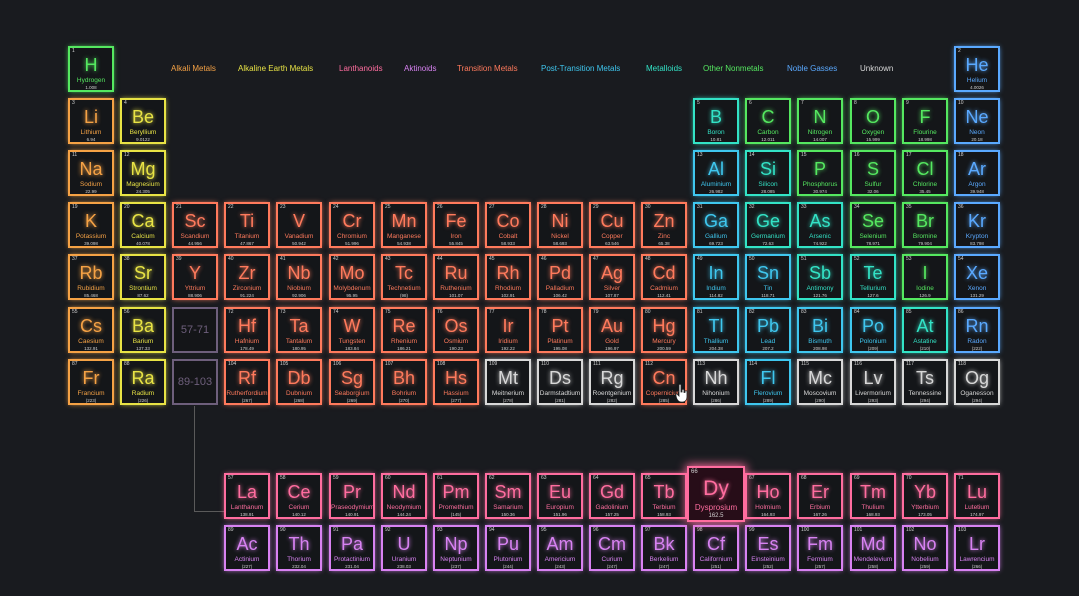  I want to click on element-cell-ytterbium: 70 Yb Ytterbium 173.05, so click(925, 496).